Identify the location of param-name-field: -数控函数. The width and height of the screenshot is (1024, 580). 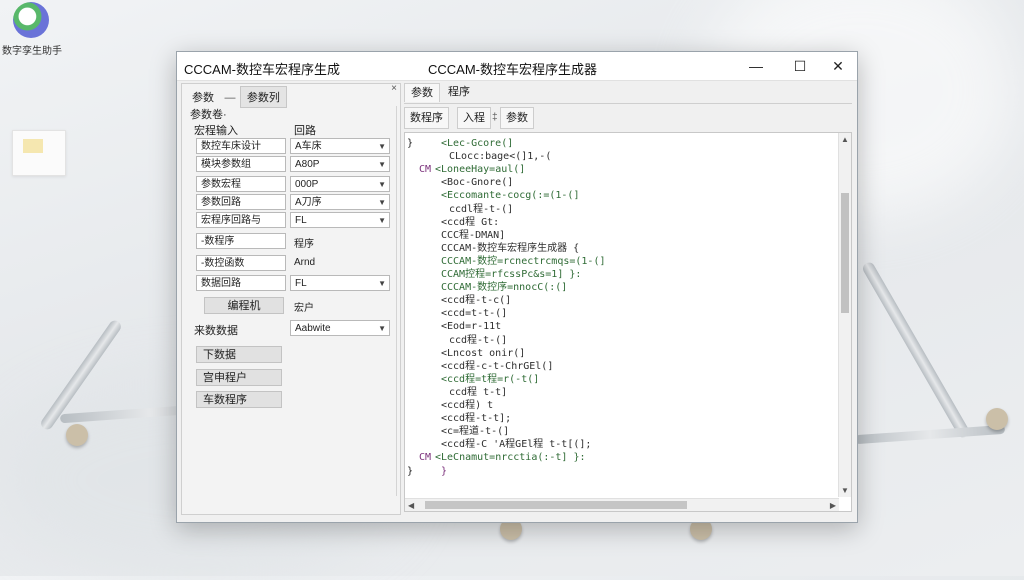
(241, 263).